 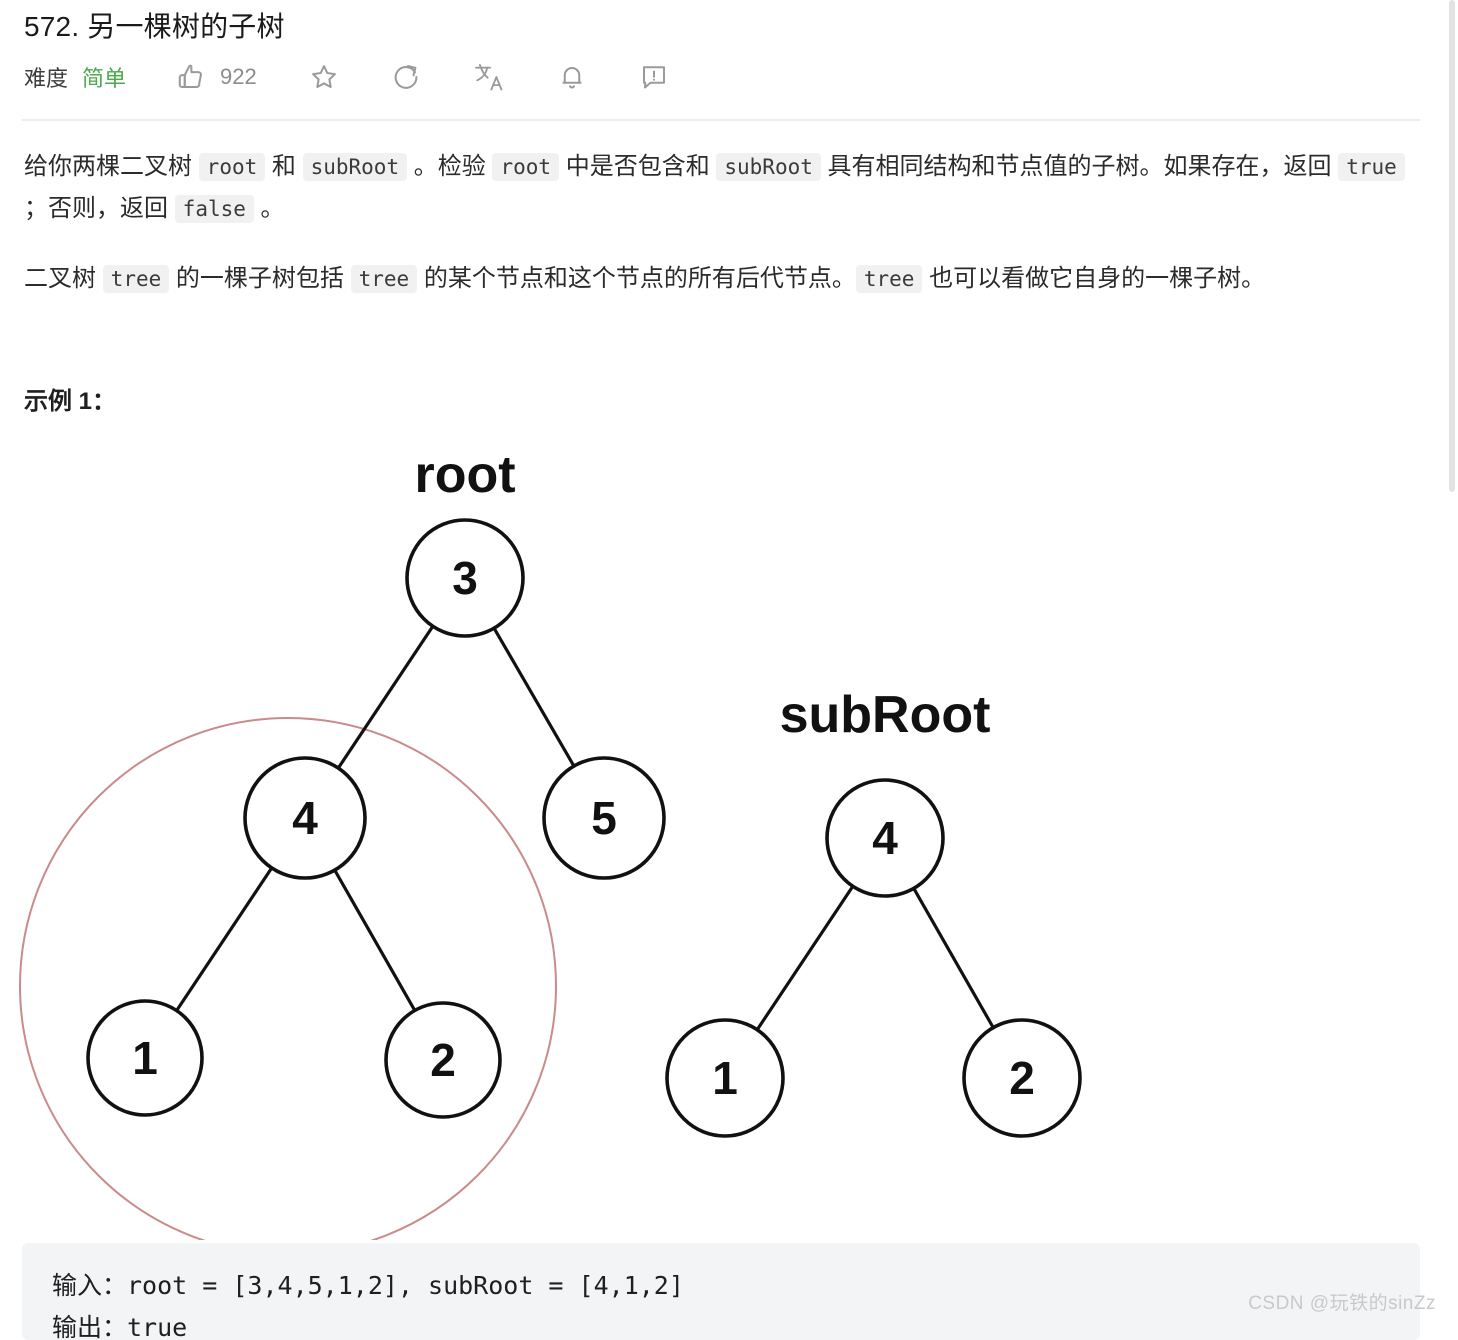 What do you see at coordinates (885, 715) in the screenshot?
I see `subroot-tree-label: subRoot` at bounding box center [885, 715].